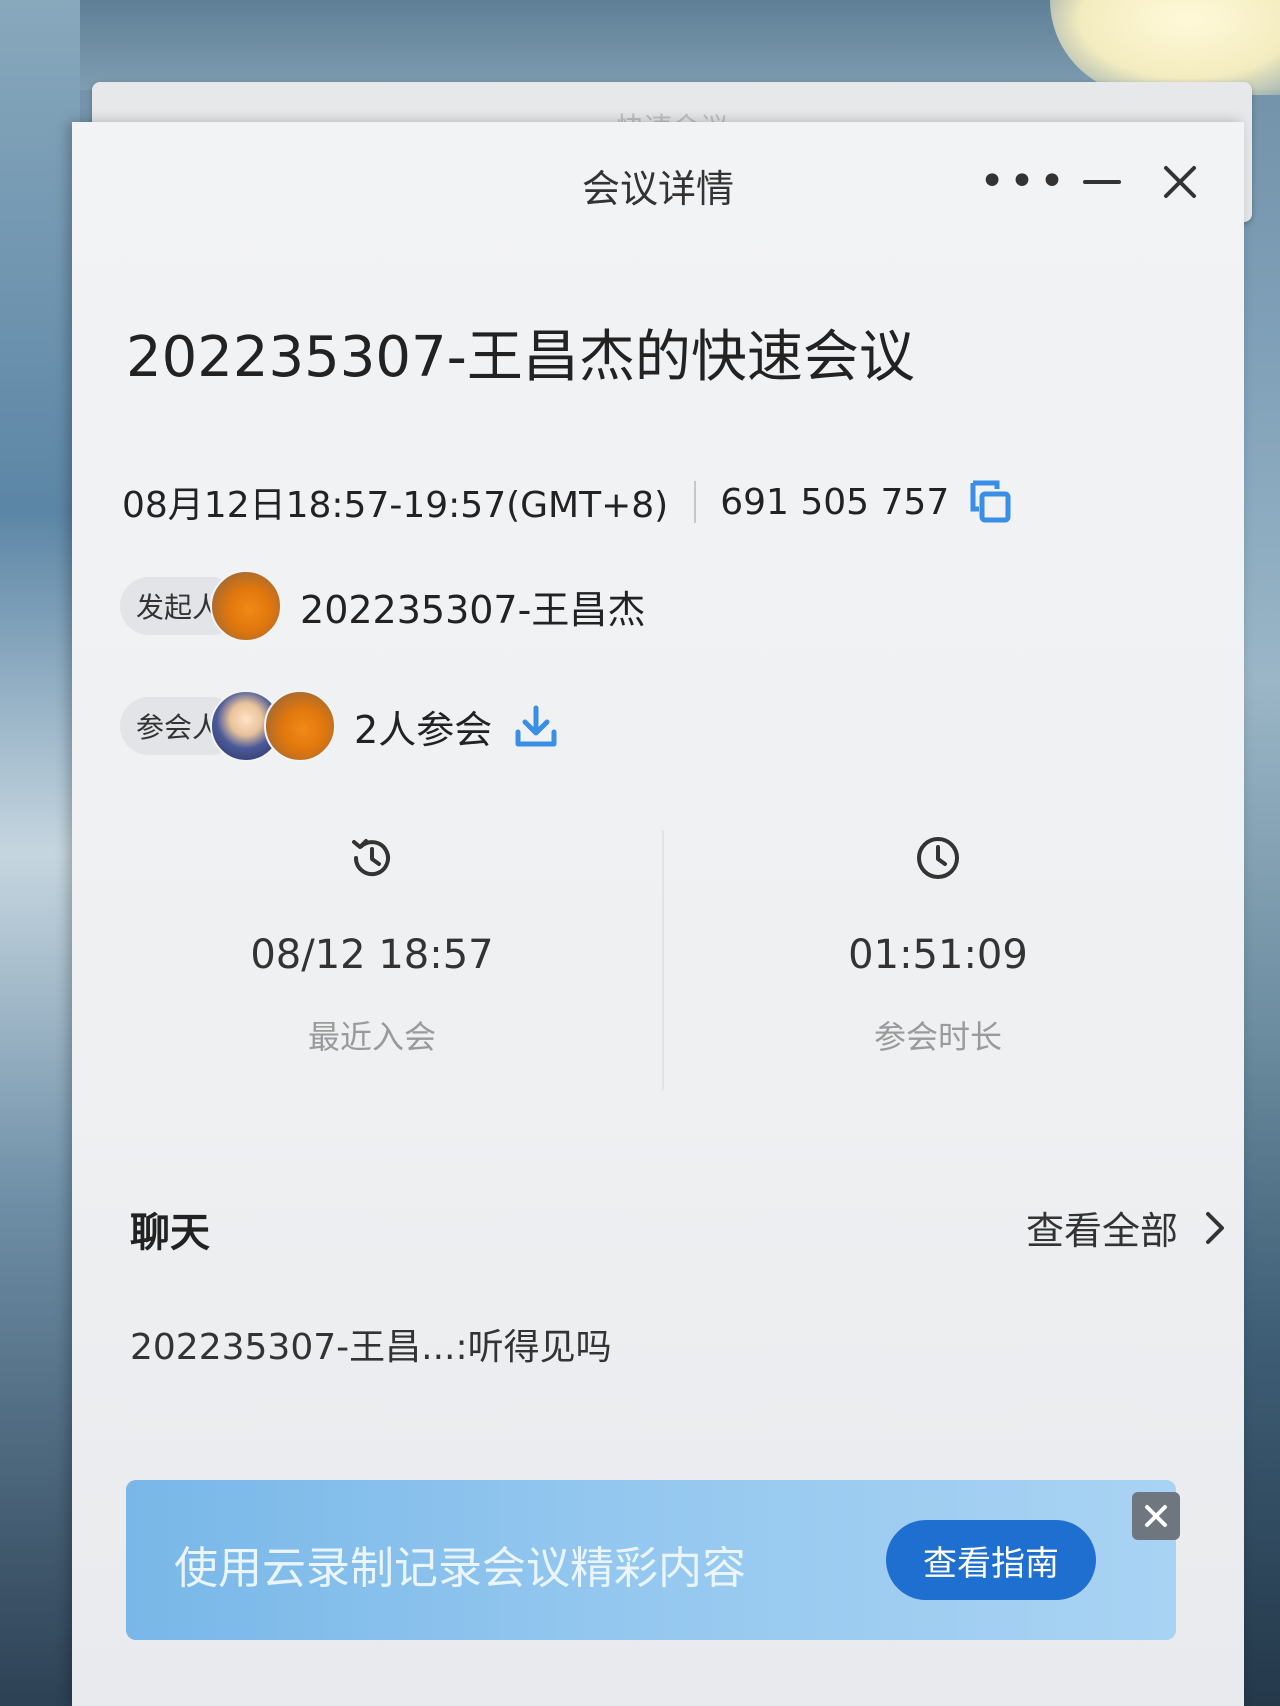  I want to click on banner-text: 使用云录制记录会议精彩内容, so click(460, 1568).